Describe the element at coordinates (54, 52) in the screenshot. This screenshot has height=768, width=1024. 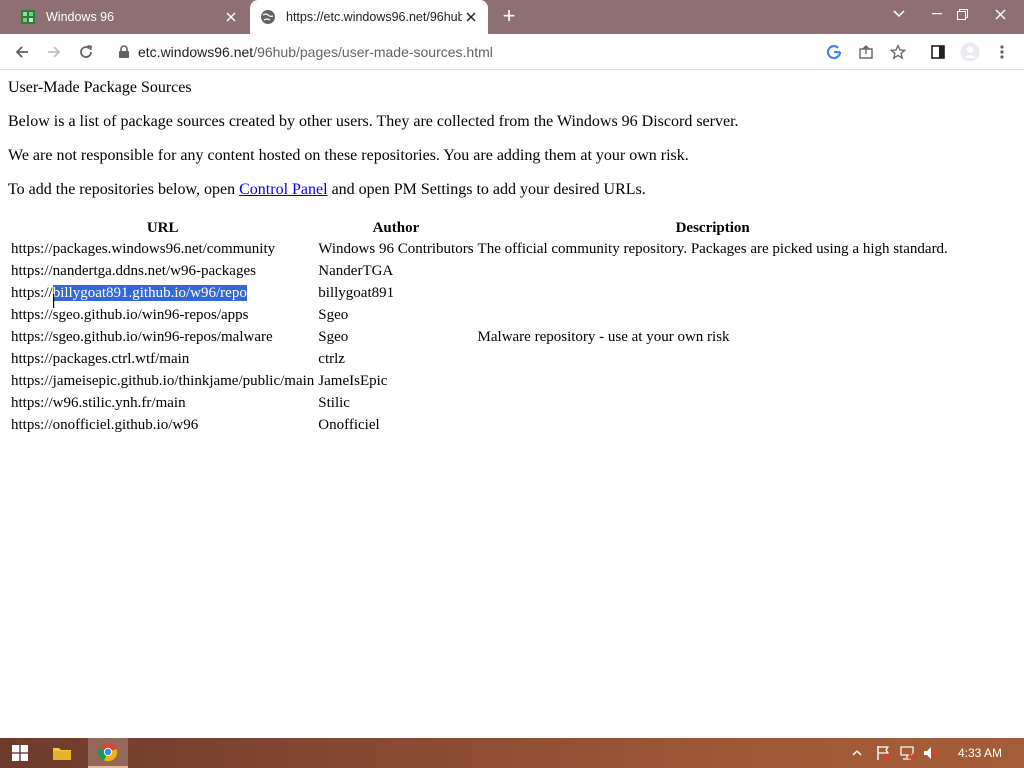
I see `forward-arrow-icon` at that location.